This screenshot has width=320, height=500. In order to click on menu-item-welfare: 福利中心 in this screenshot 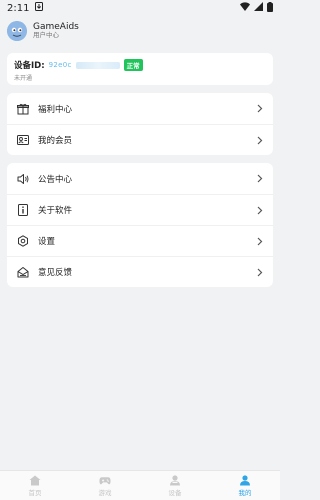, I will do `click(140, 108)`.